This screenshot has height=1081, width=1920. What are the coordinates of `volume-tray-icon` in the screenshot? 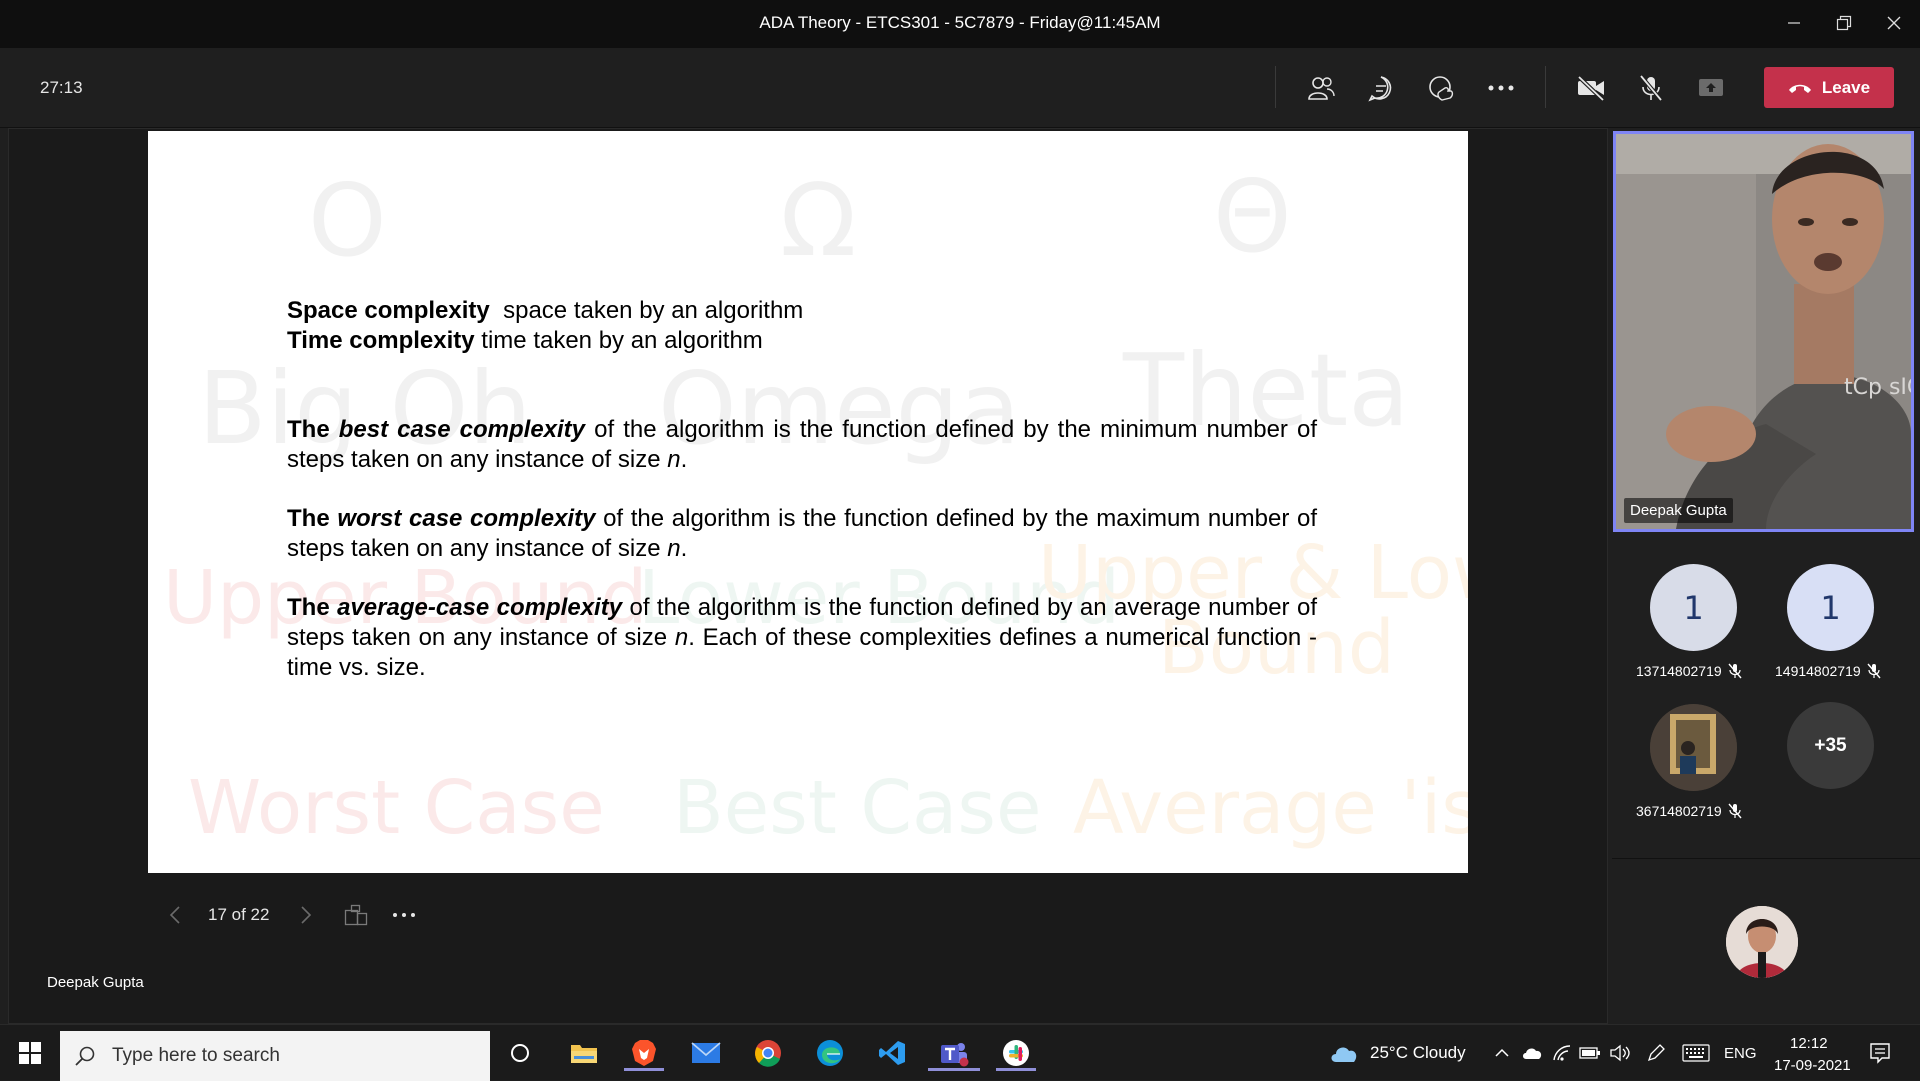 It's located at (1620, 1053).